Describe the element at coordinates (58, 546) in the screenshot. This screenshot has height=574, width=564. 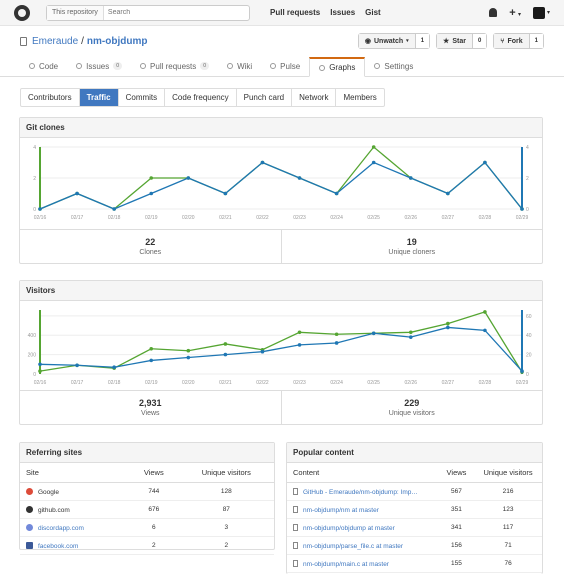
I see `site-link: facebook.com` at that location.